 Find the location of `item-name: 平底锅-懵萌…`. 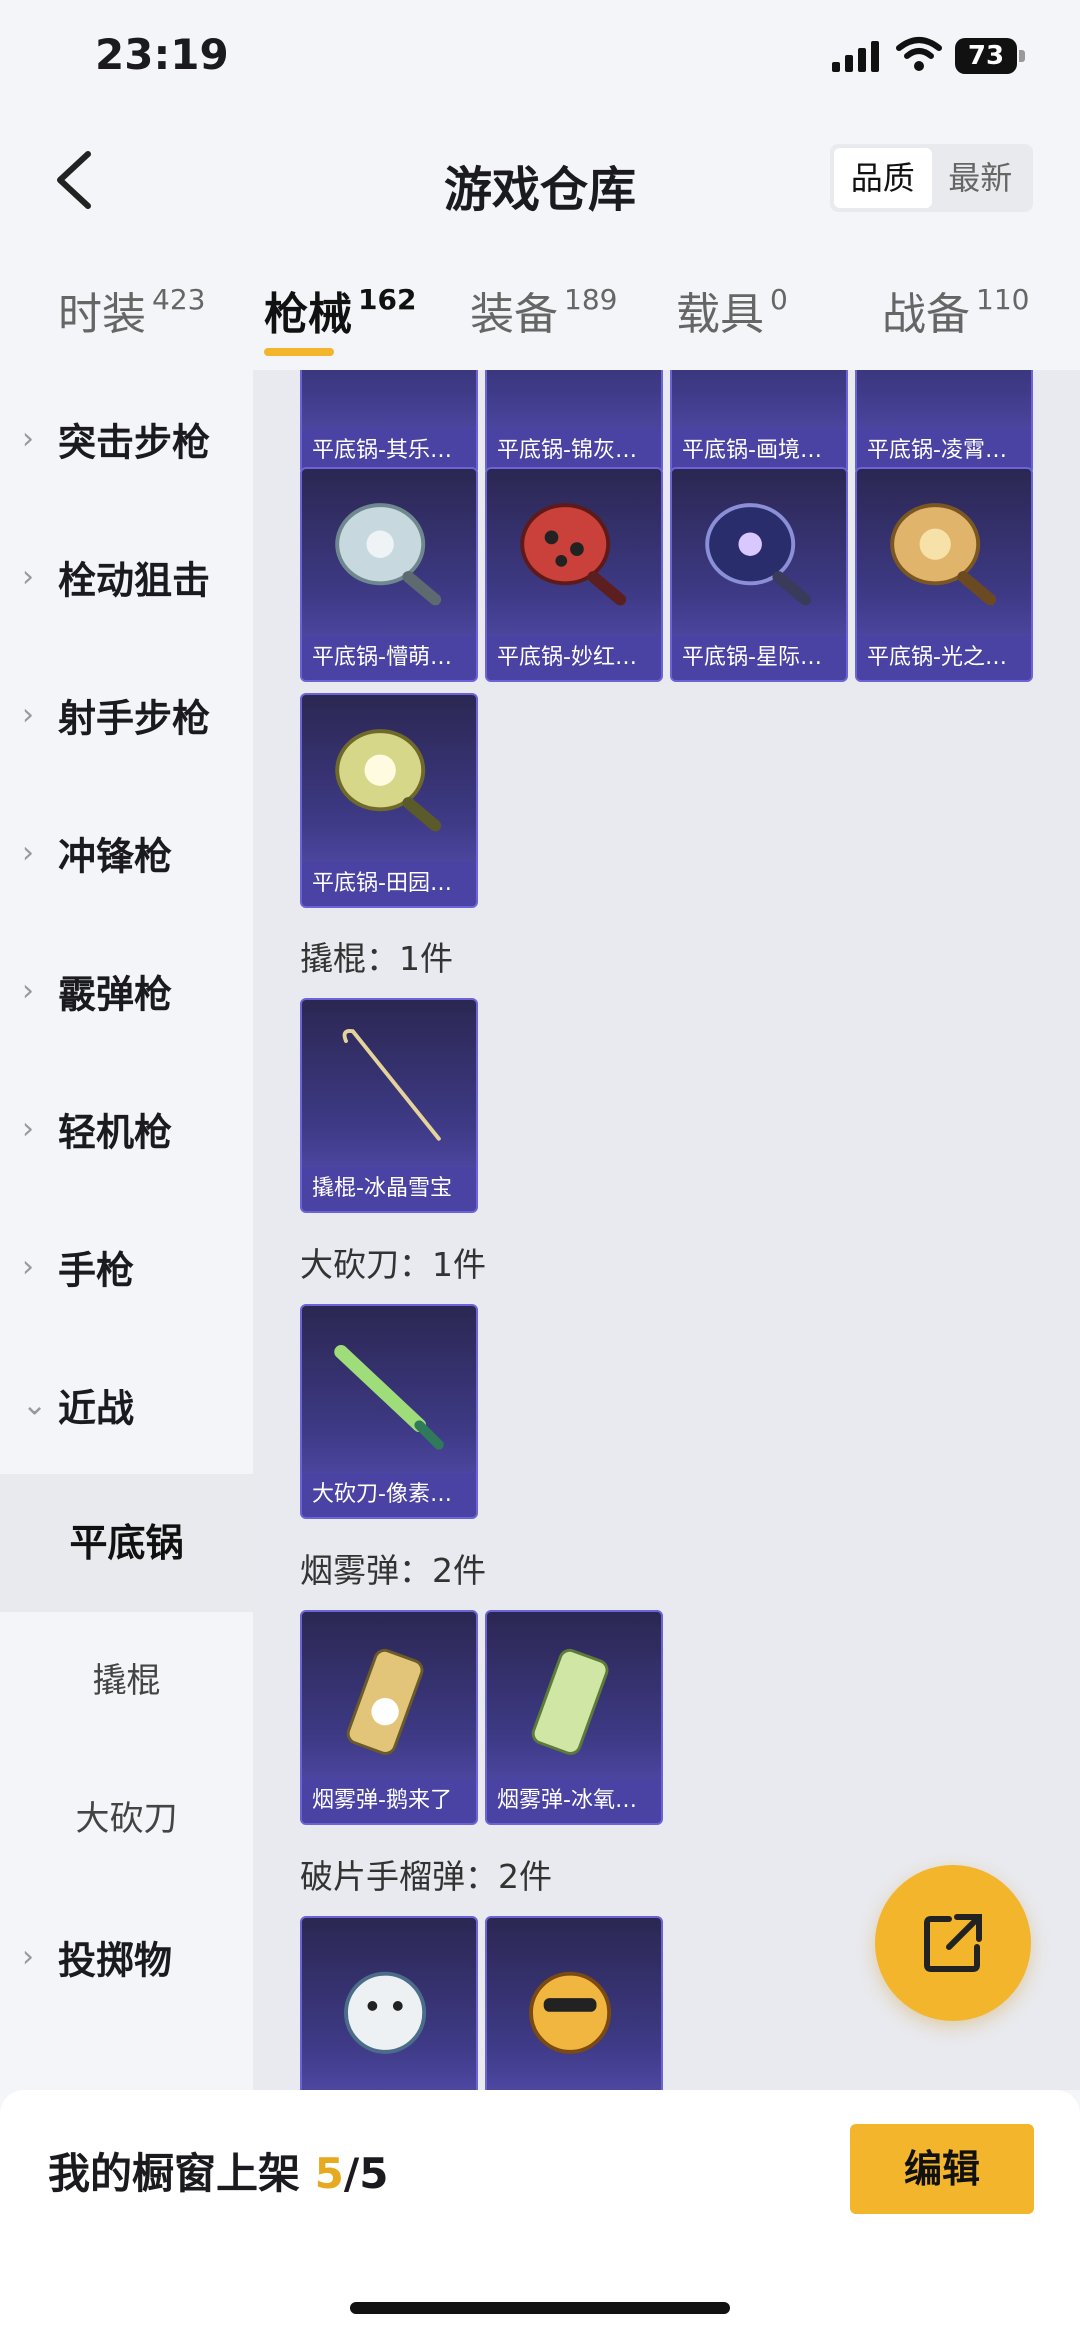

item-name: 平底锅-懵萌… is located at coordinates (389, 658).